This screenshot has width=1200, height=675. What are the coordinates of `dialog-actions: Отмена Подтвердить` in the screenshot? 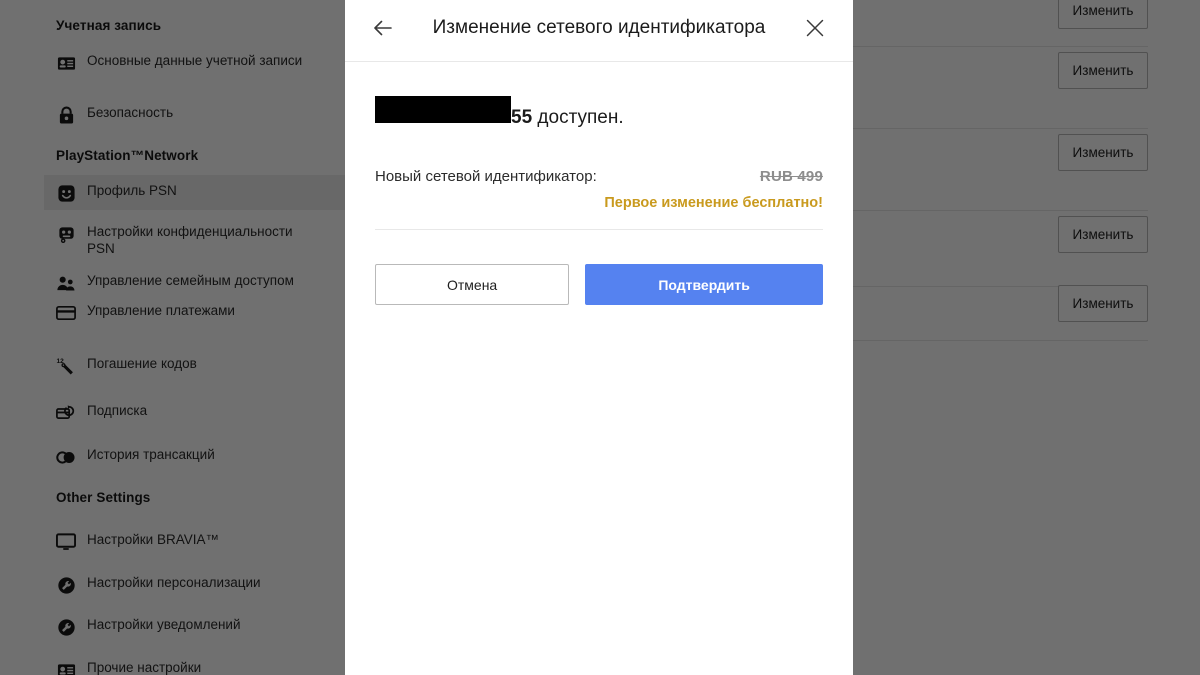 It's located at (599, 284).